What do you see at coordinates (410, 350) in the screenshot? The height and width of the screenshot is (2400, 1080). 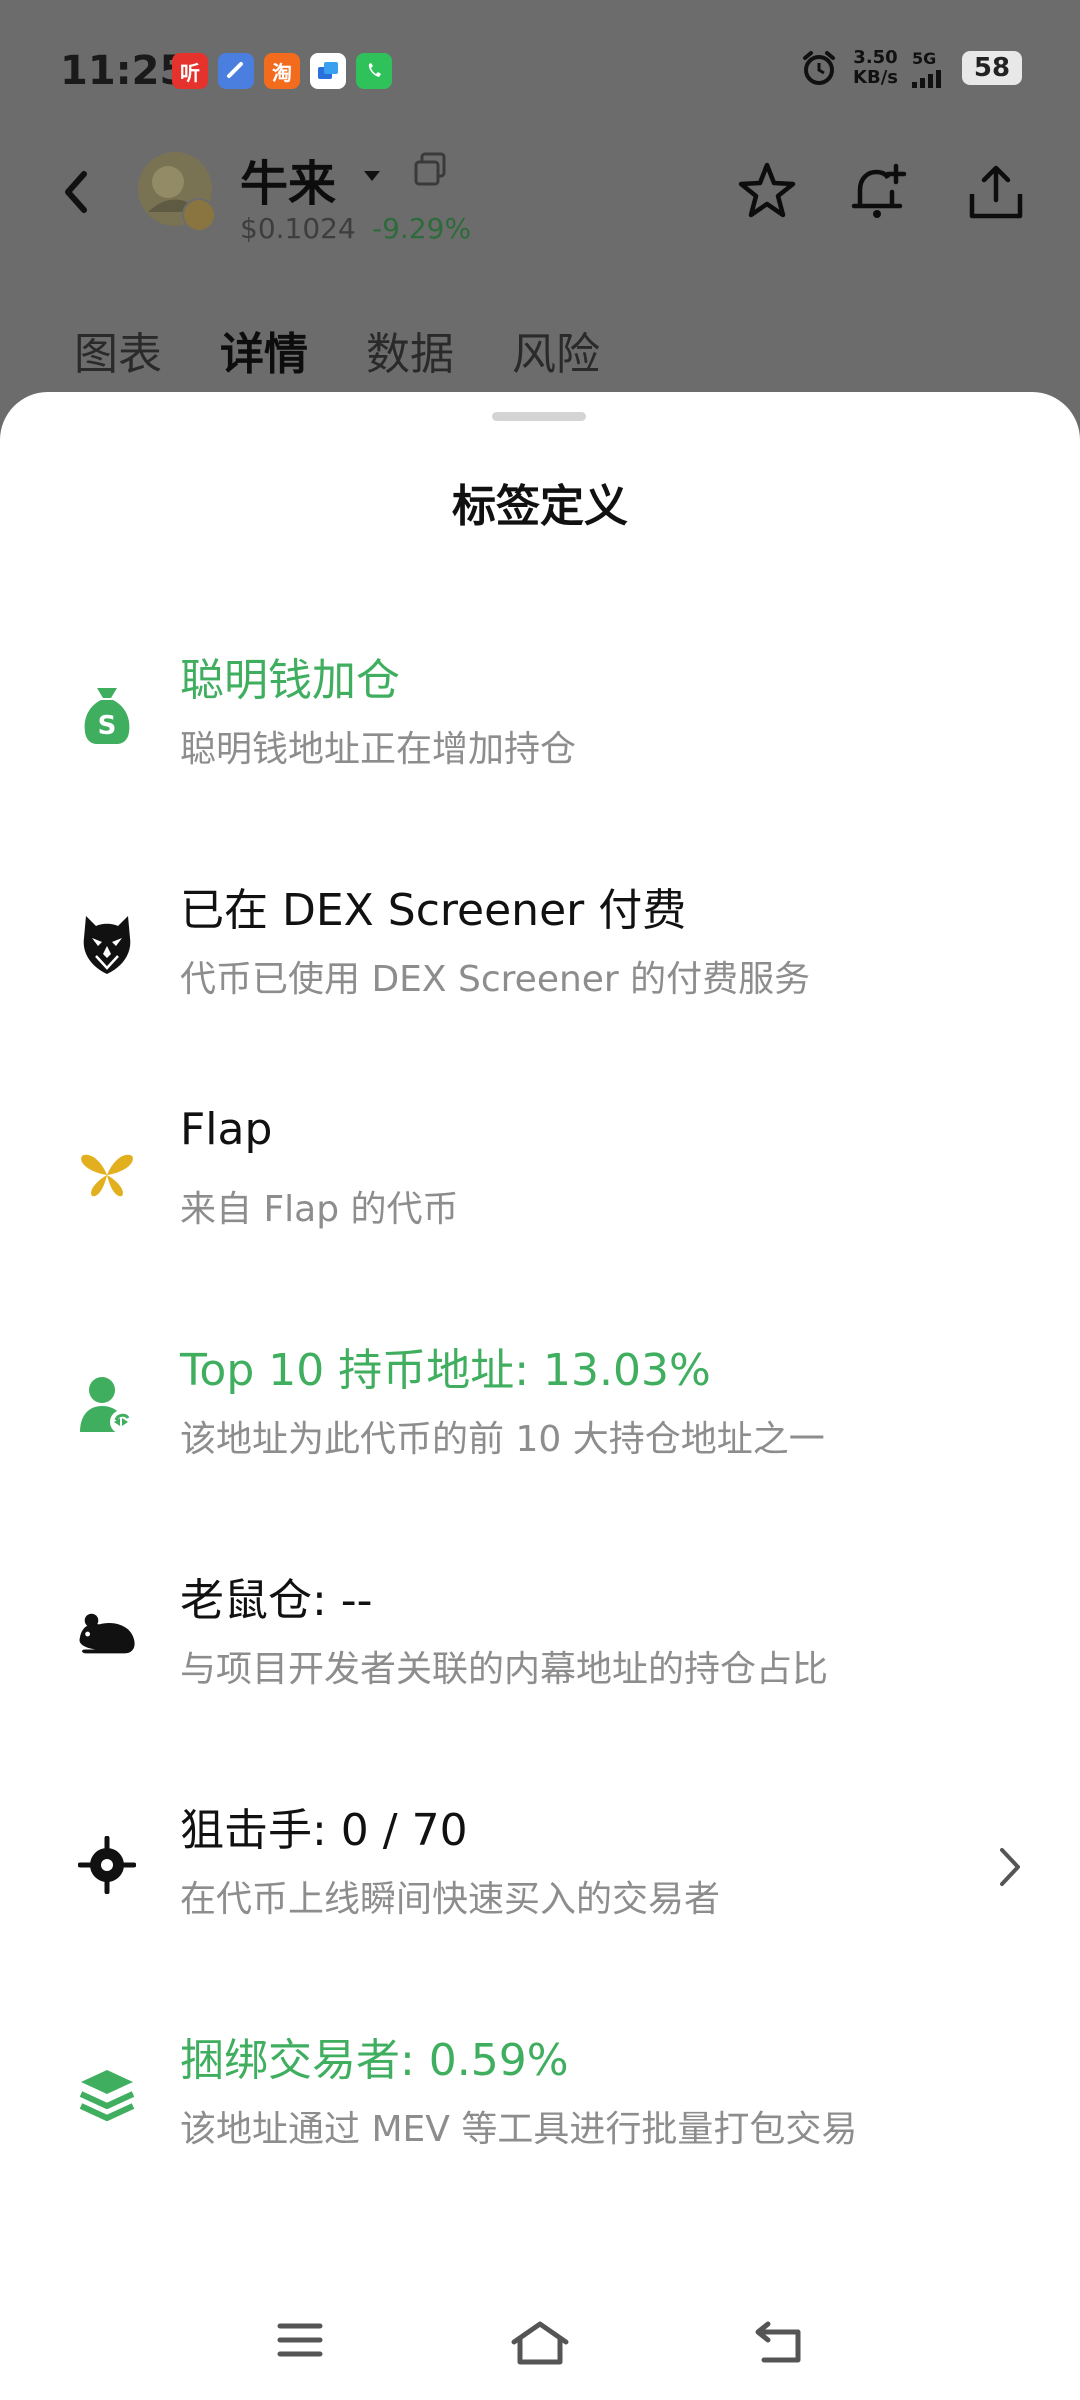 I see `tab-data: 数据` at bounding box center [410, 350].